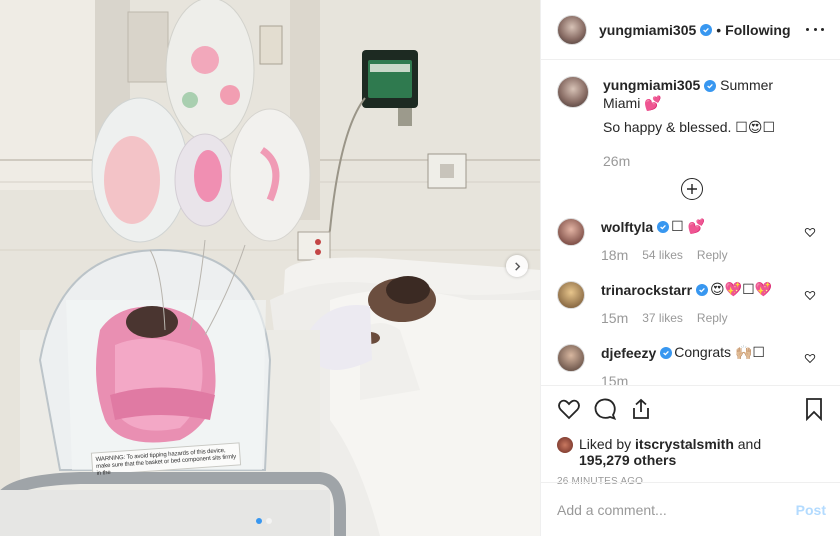 The width and height of the screenshot is (840, 536). I want to click on comment-likes: 37 likes, so click(662, 318).